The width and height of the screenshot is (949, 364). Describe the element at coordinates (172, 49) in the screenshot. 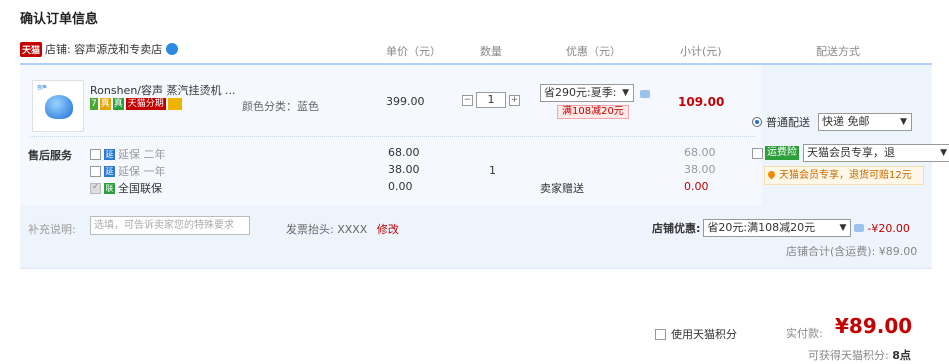

I see `chat-icon` at that location.